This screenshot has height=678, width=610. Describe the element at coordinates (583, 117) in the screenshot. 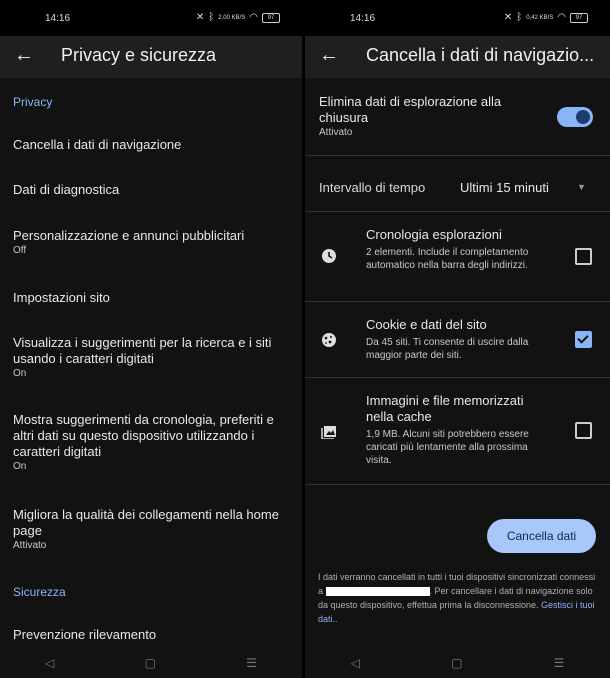

I see `toggle-knob` at that location.